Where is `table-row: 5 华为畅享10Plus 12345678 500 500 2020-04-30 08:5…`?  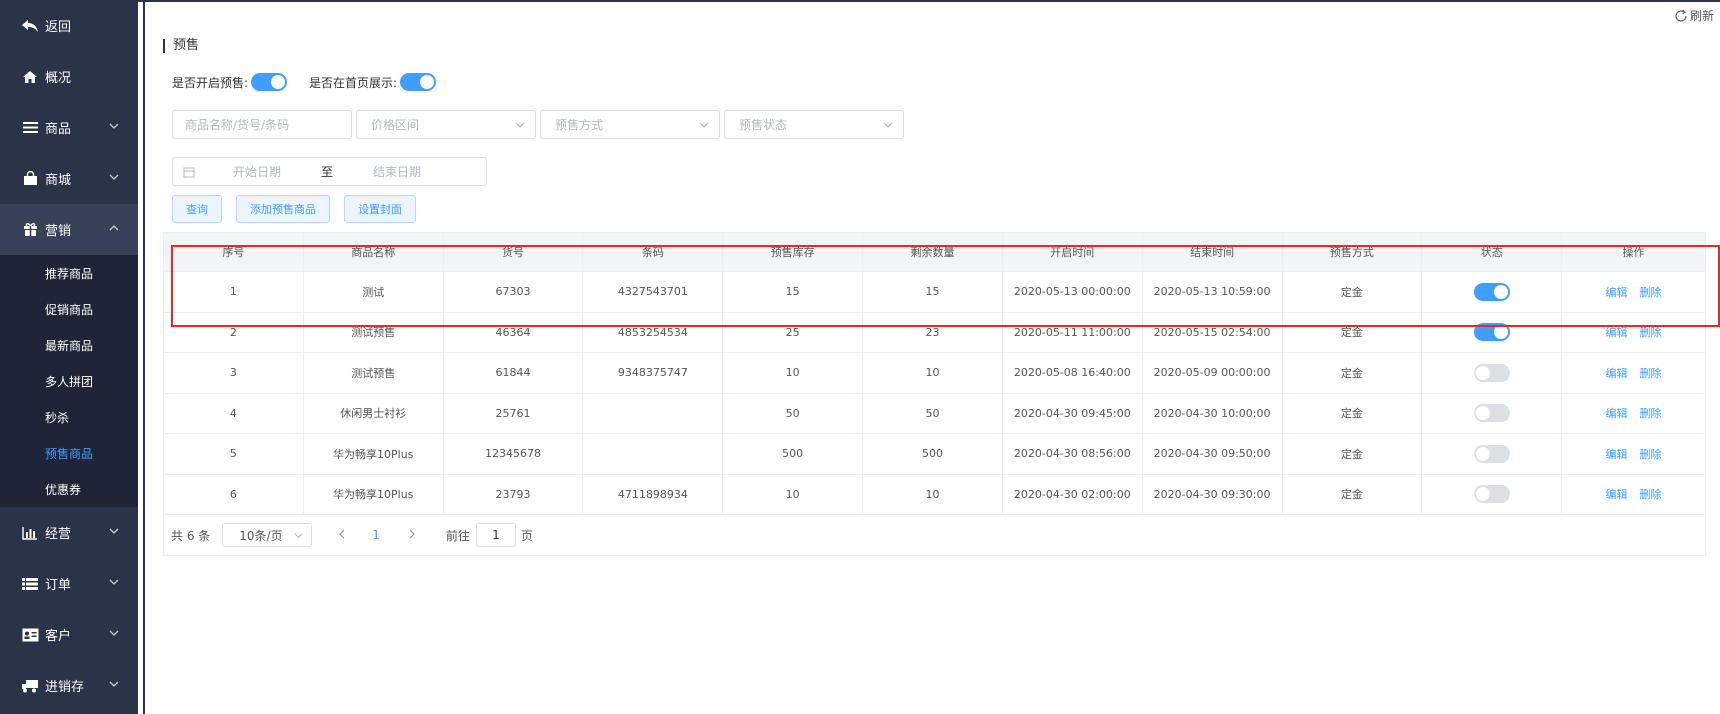 table-row: 5 华为畅享10Plus 12345678 500 500 2020-04-30 08:5… is located at coordinates (934, 454).